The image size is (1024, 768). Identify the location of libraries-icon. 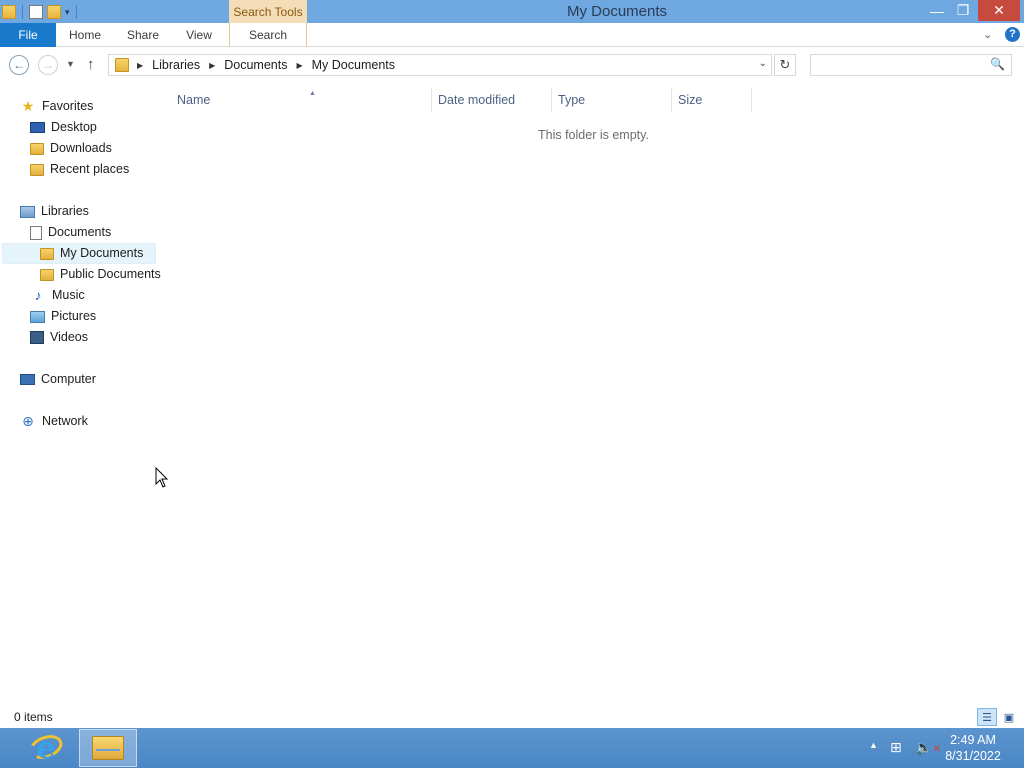
(27, 211).